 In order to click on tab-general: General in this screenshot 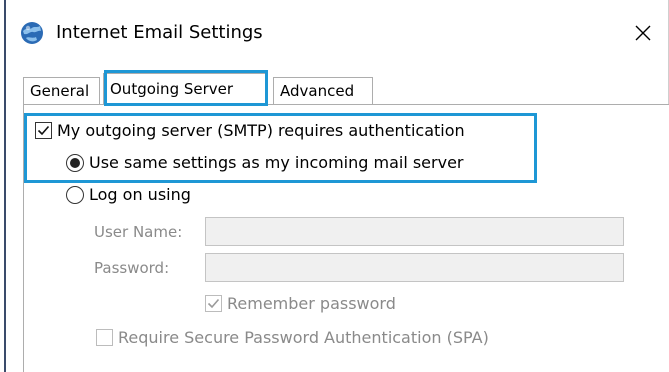, I will do `click(61, 91)`.